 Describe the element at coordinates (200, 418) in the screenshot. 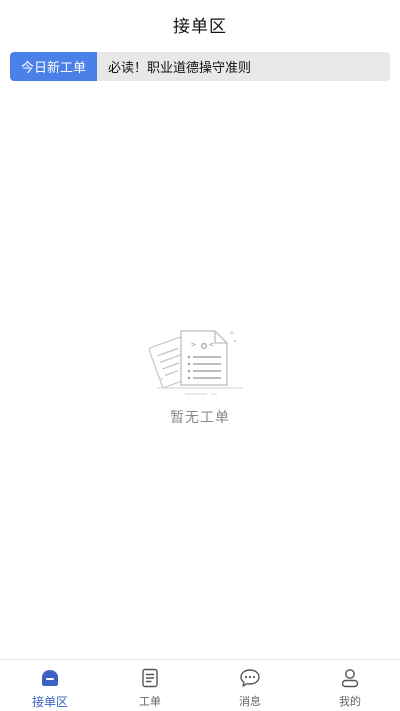

I see `empty-state-text: 暂无工单` at that location.